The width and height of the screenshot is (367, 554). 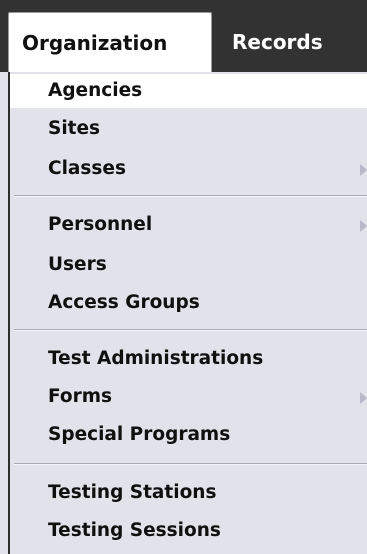 I want to click on menu-item-testing-stations: Testing Stations, so click(x=188, y=493).